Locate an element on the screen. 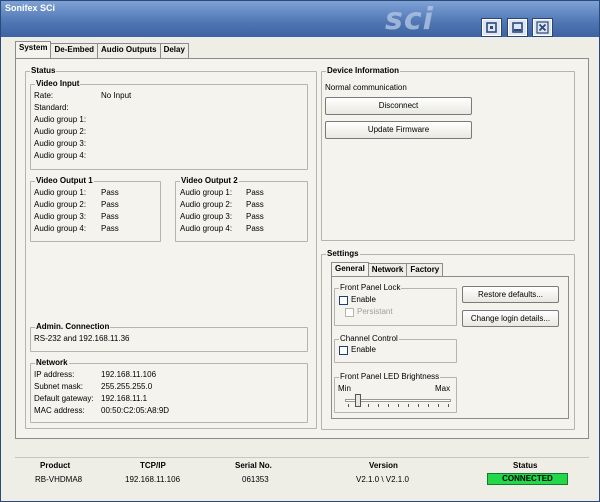  slider-thumb is located at coordinates (358, 400).